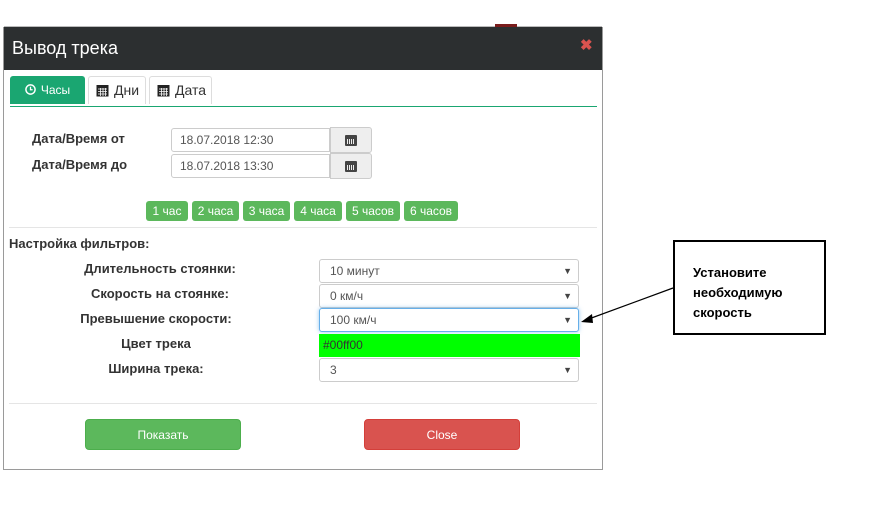 This screenshot has width=870, height=525. I want to click on tab-date: Дата, so click(180, 90).